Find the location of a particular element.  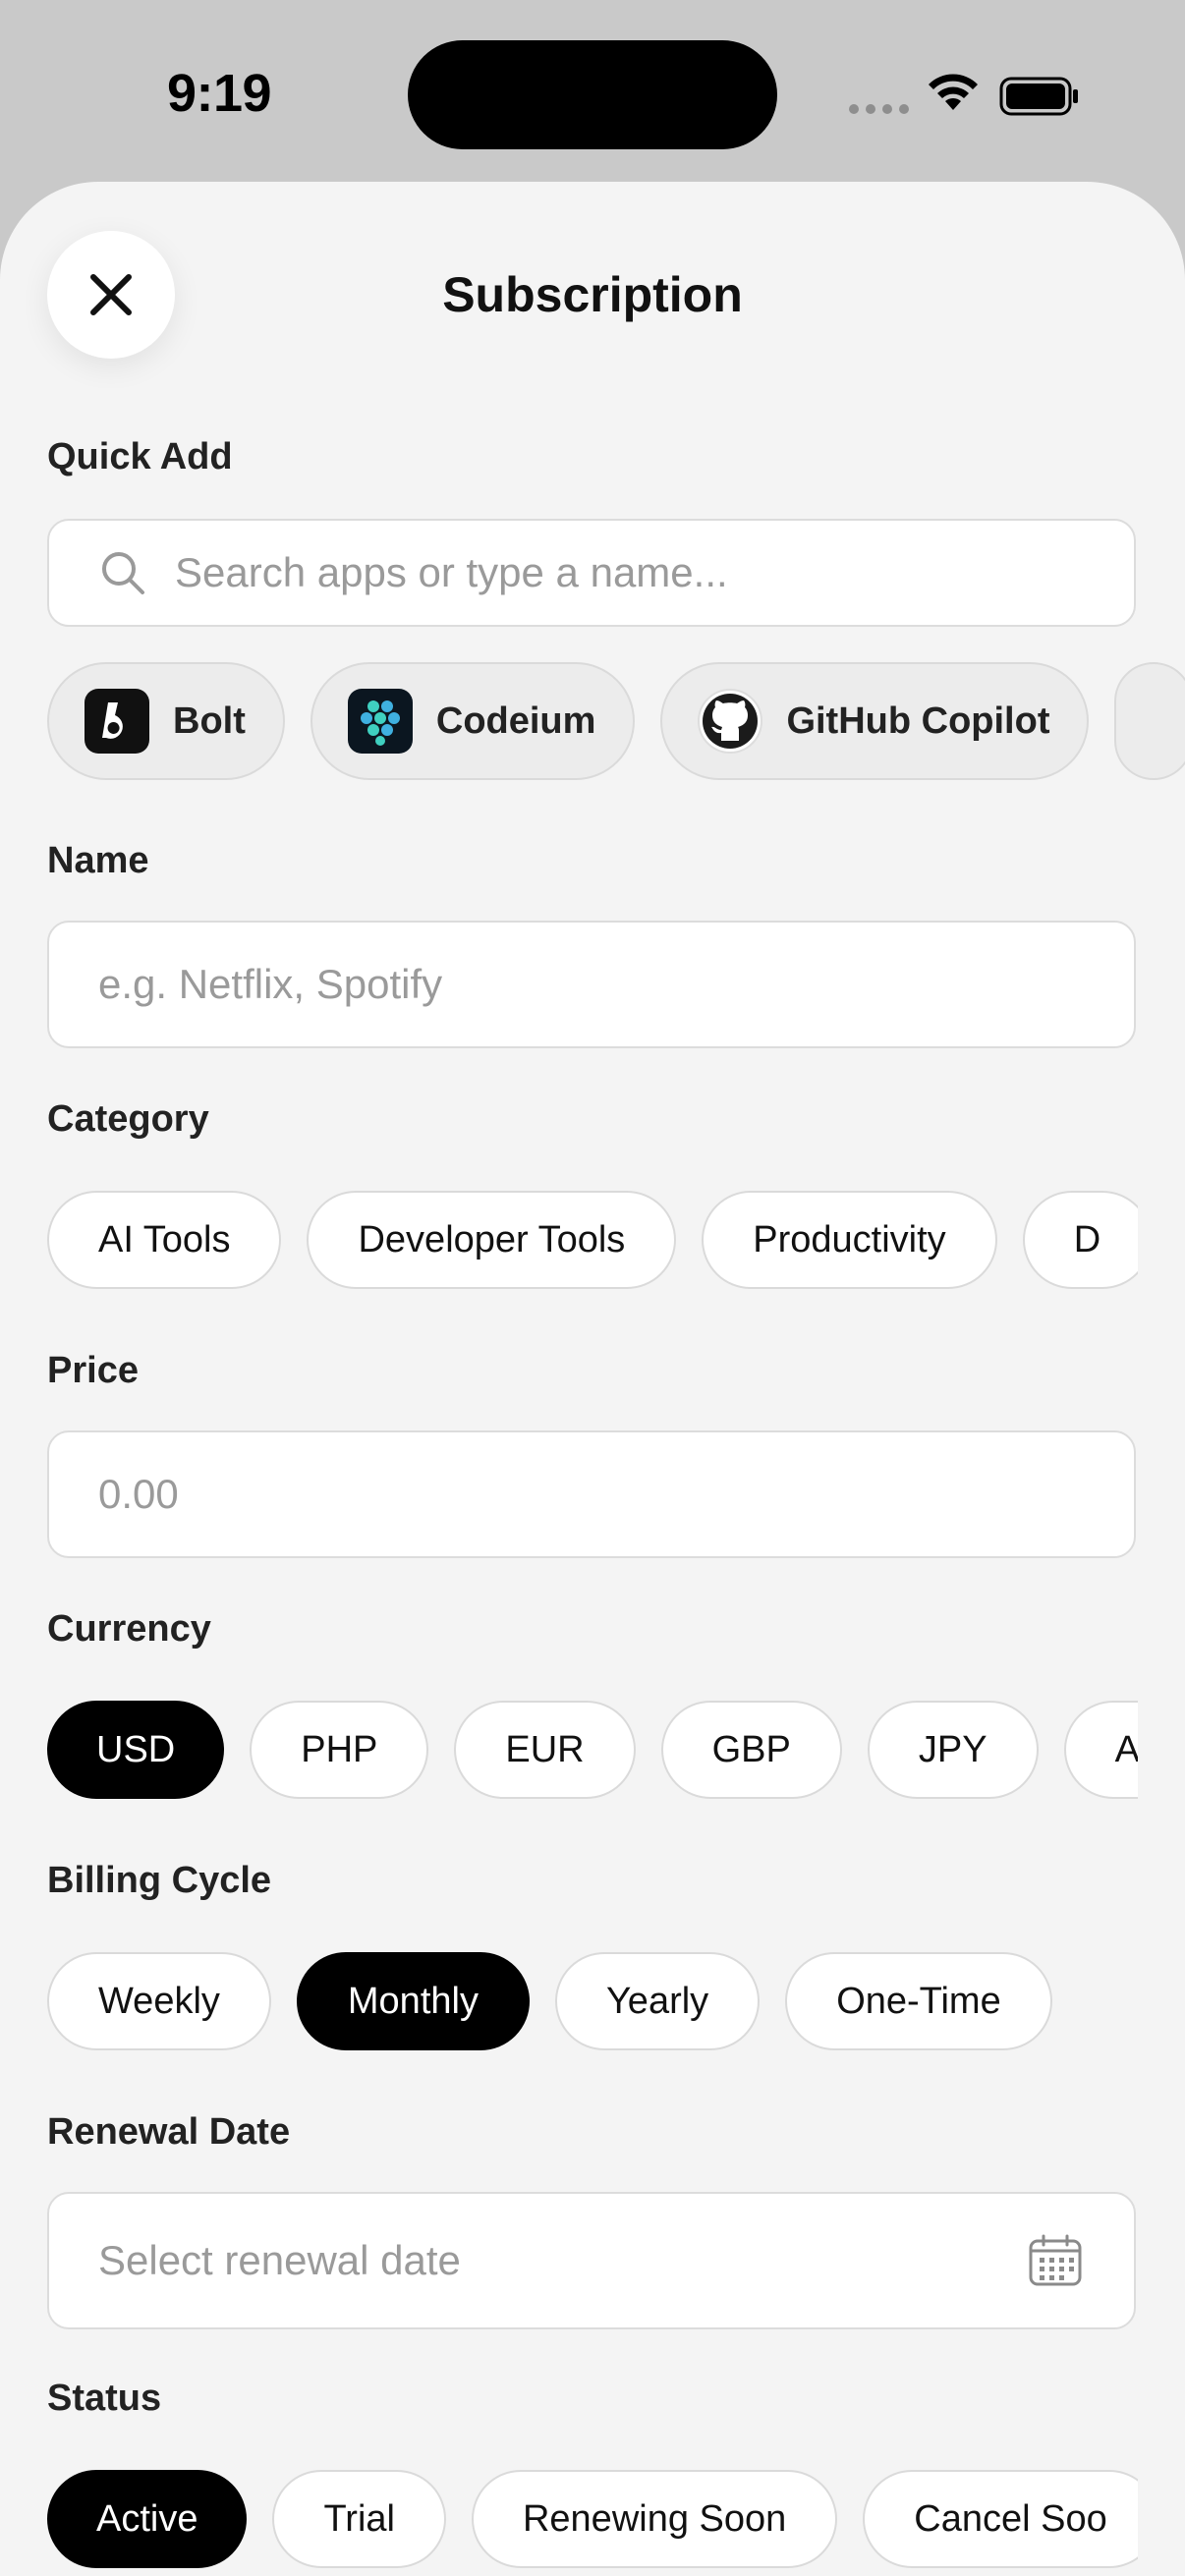

wifi-icon is located at coordinates (954, 92).